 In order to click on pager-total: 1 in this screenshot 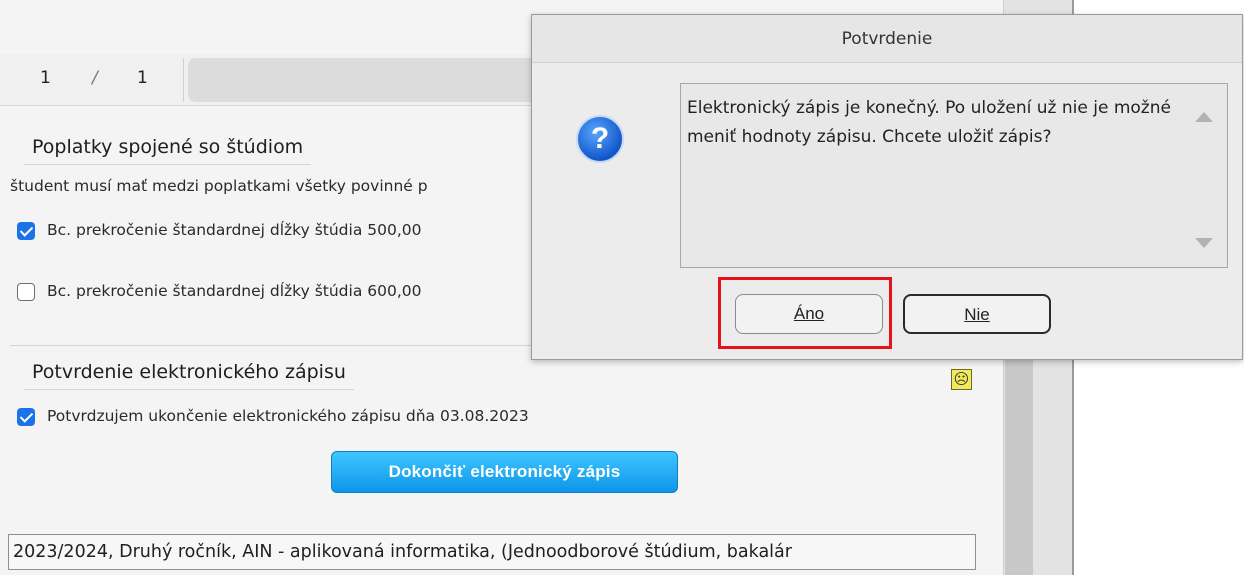, I will do `click(142, 78)`.